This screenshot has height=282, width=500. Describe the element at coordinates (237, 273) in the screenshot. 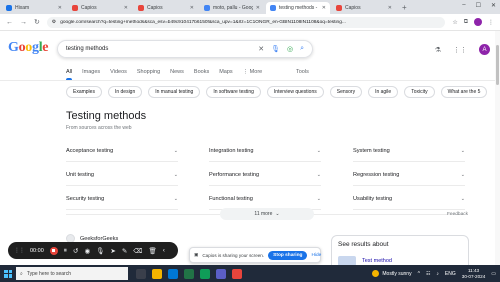

I see `capios-icon` at that location.